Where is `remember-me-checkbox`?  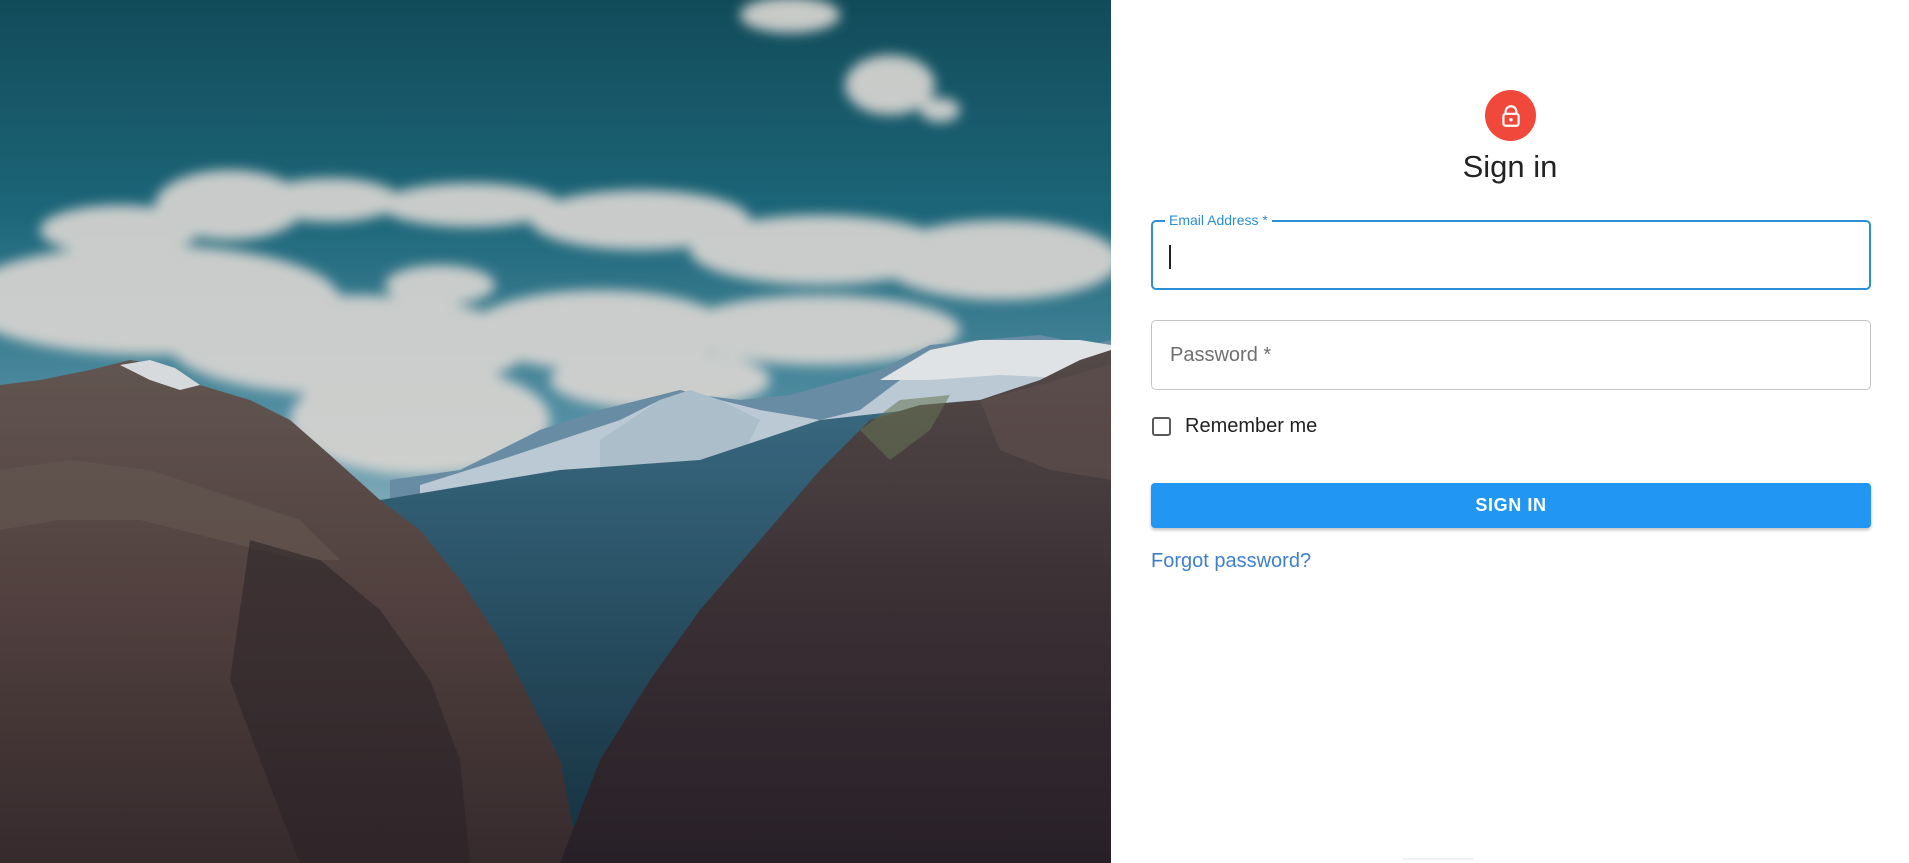 remember-me-checkbox is located at coordinates (1161, 426).